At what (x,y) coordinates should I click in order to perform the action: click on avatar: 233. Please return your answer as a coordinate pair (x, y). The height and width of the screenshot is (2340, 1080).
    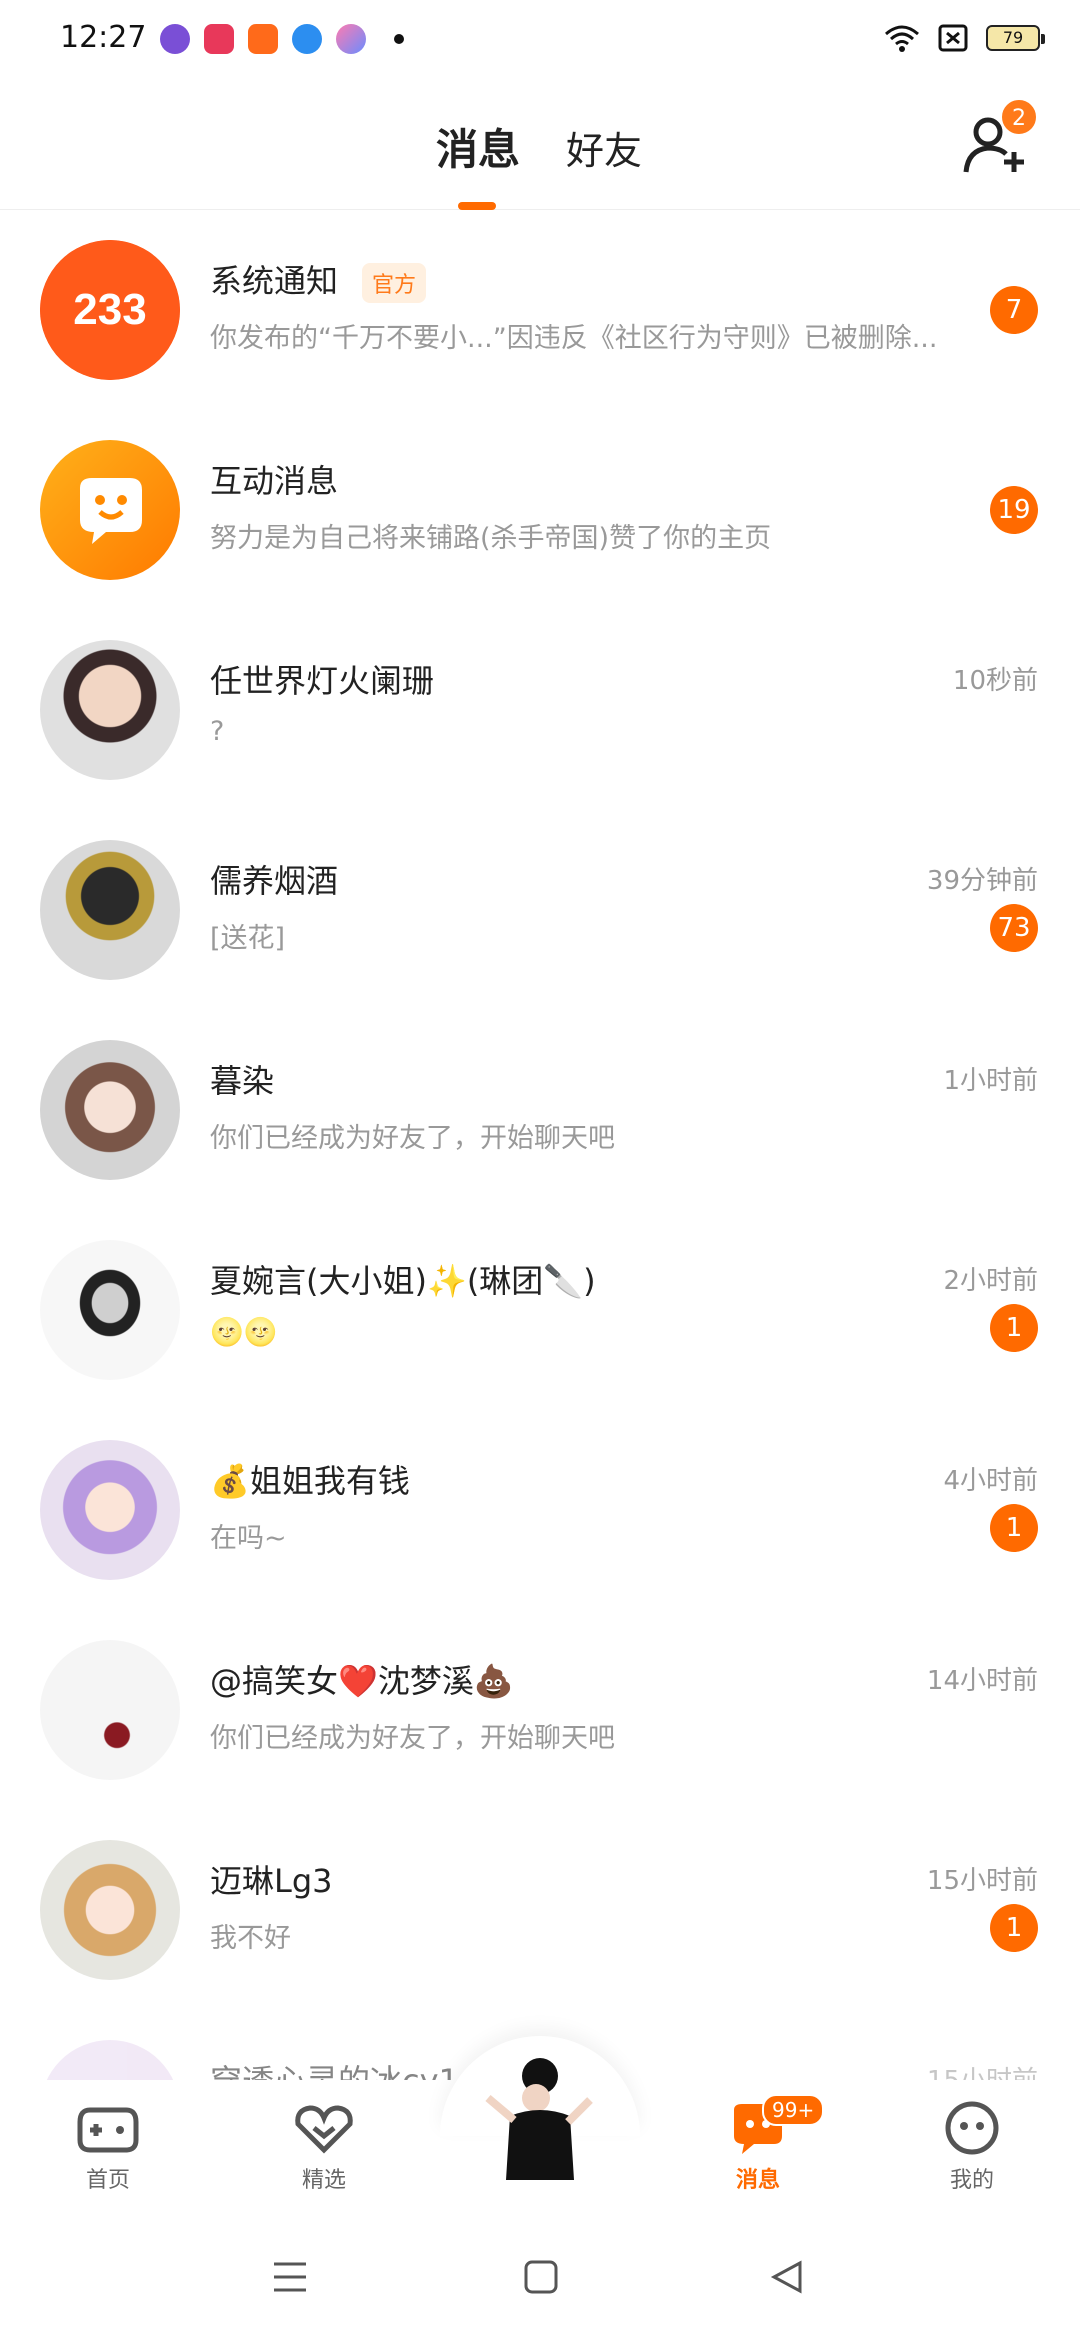
    Looking at the image, I should click on (110, 310).